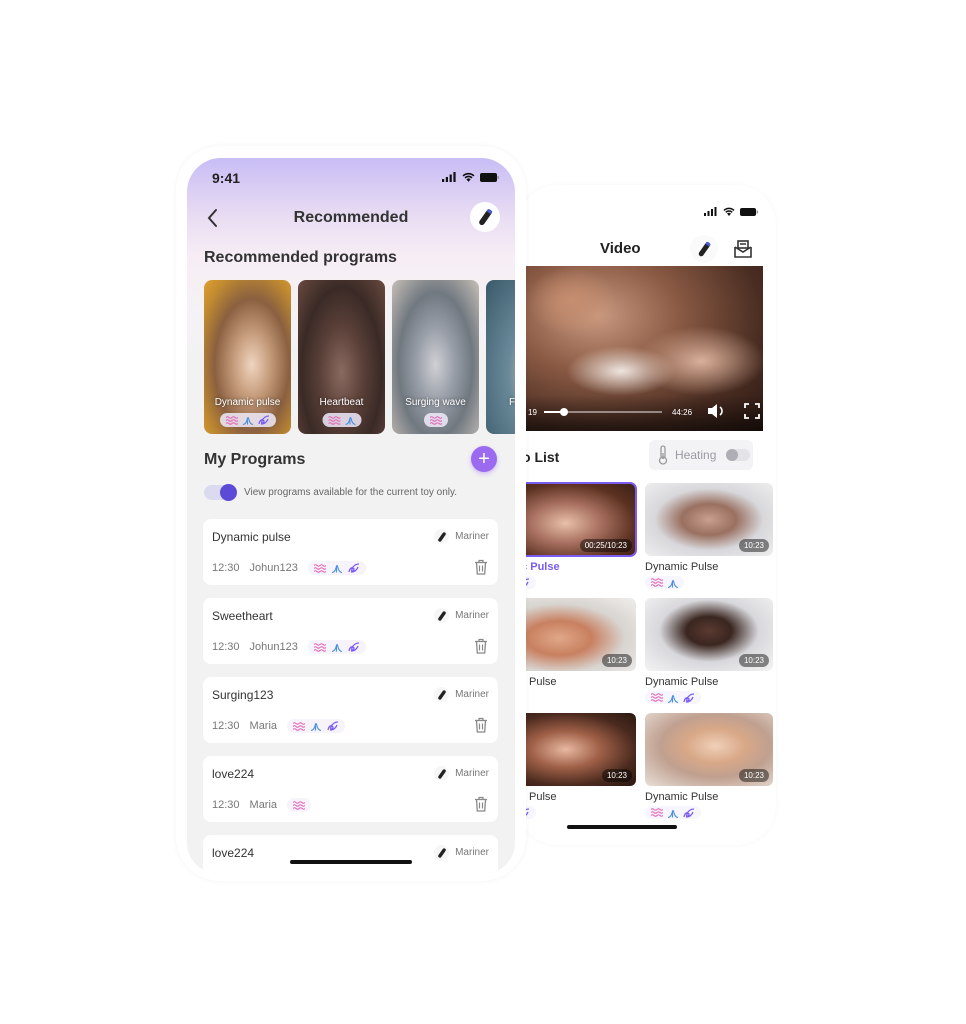 The image size is (966, 1024). I want to click on progress-knob, so click(564, 412).